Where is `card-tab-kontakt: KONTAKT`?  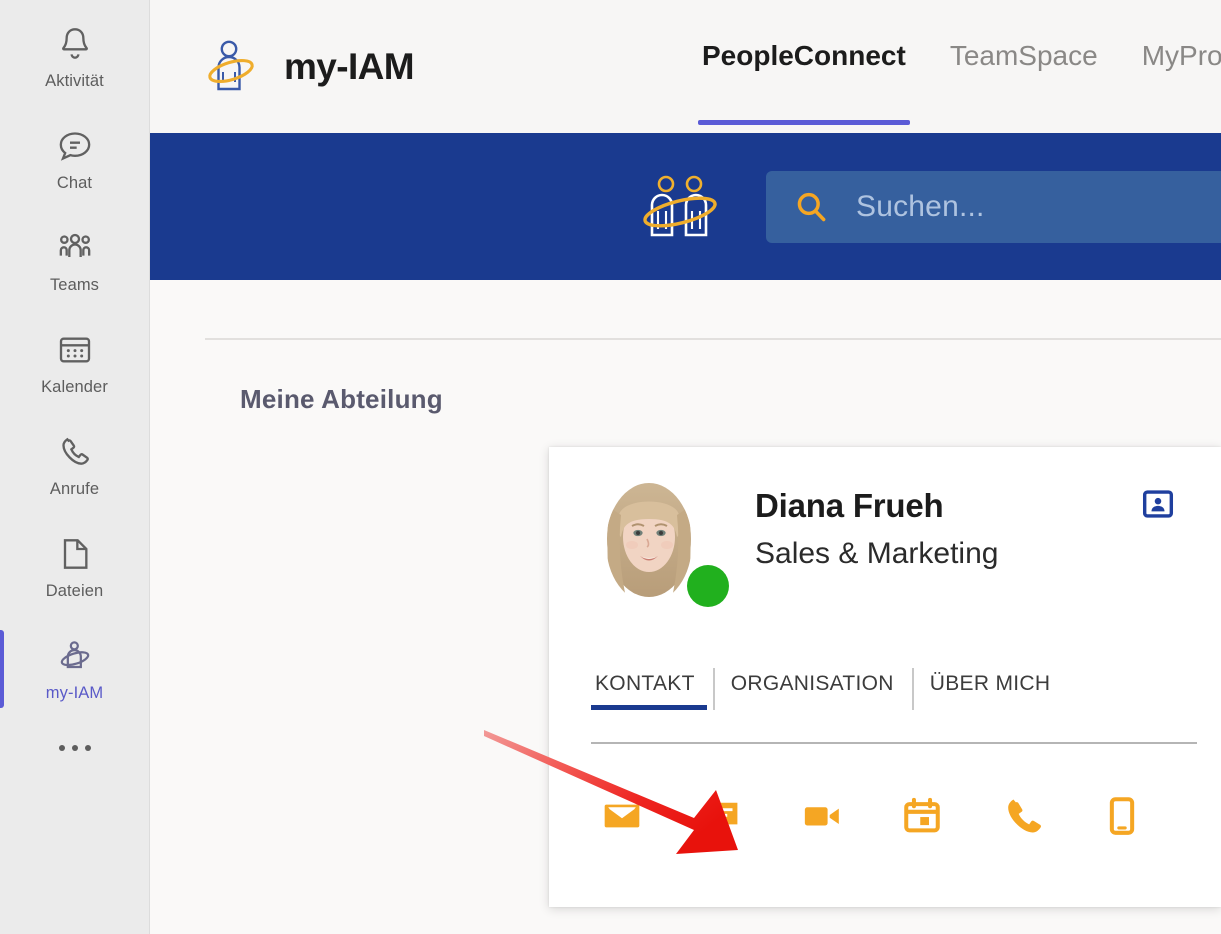 card-tab-kontakt: KONTAKT is located at coordinates (652, 691).